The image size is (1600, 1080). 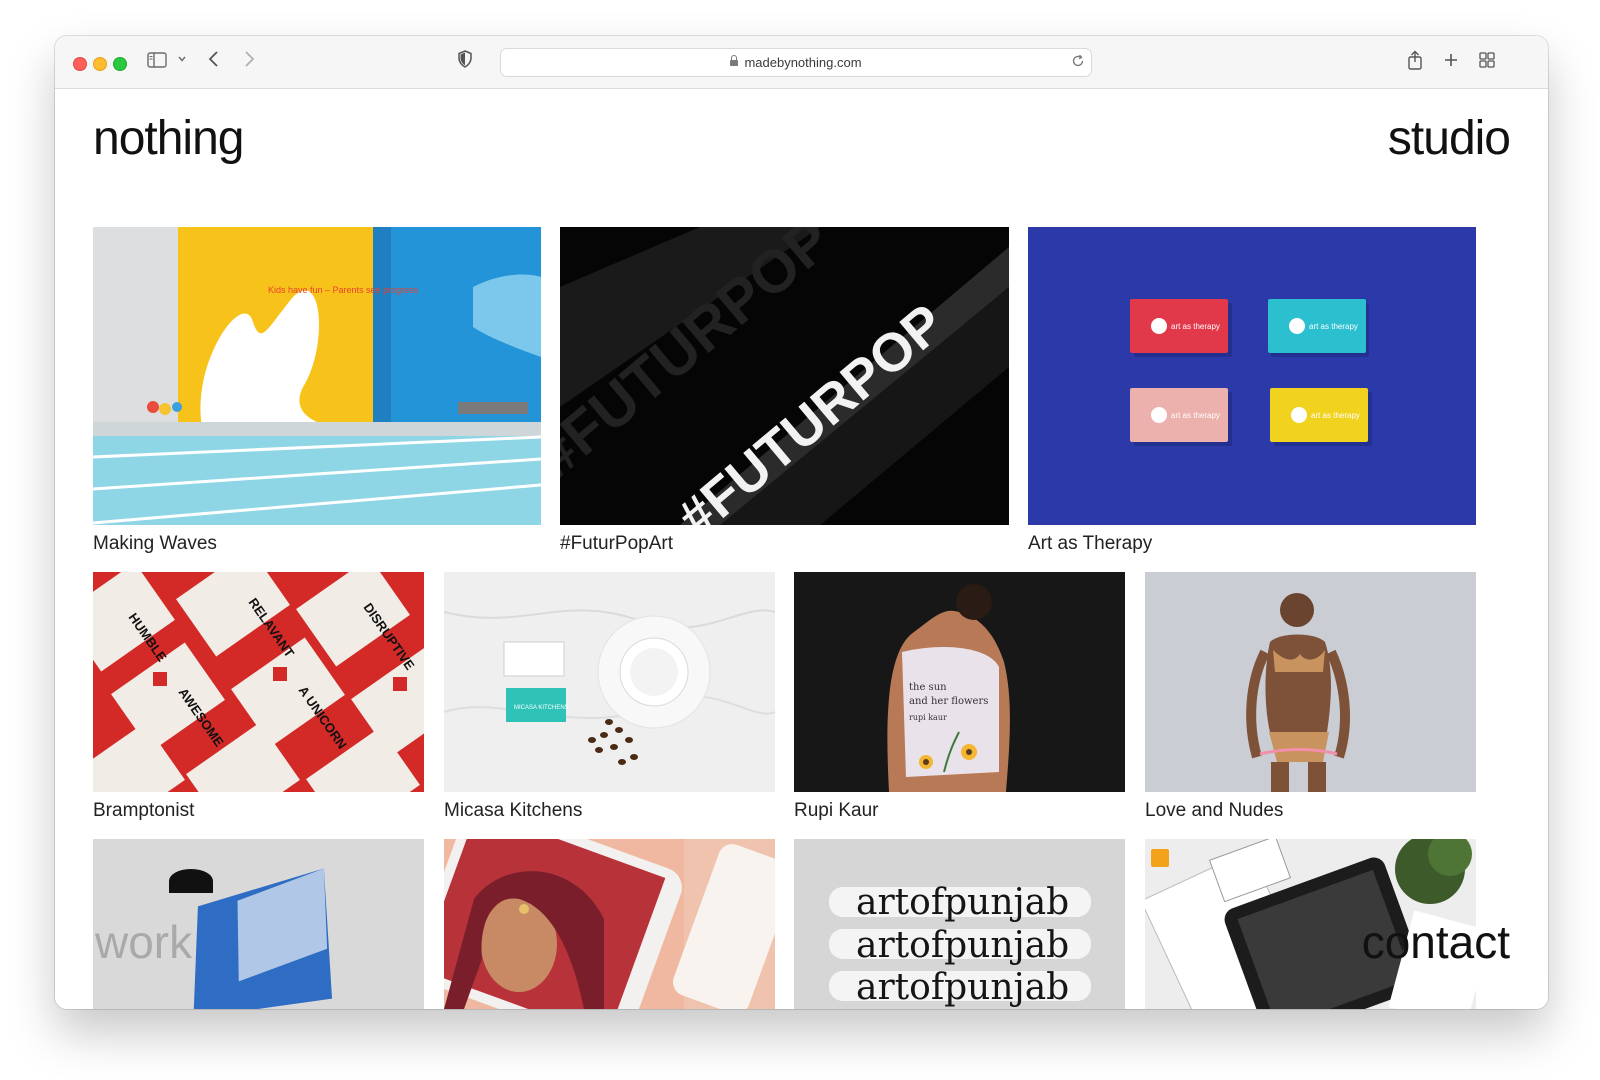 I want to click on close-window-button, so click(x=80, y=64).